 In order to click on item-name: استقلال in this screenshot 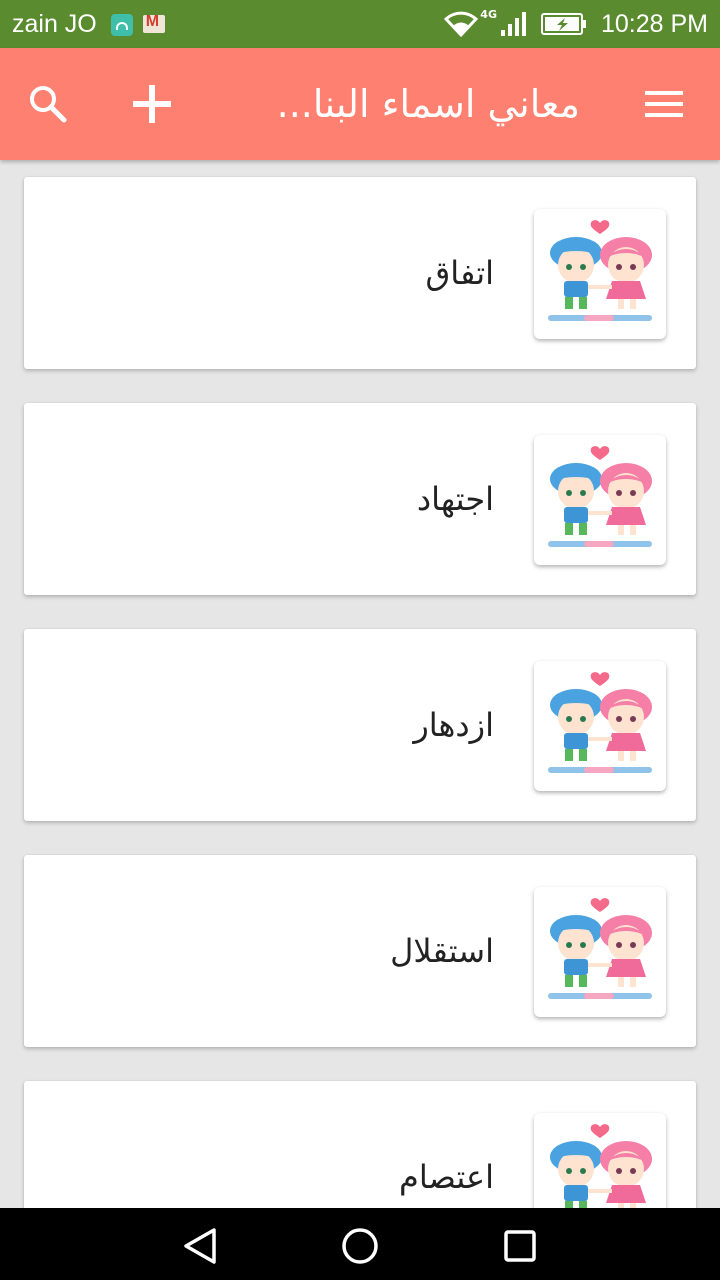, I will do `click(442, 951)`.